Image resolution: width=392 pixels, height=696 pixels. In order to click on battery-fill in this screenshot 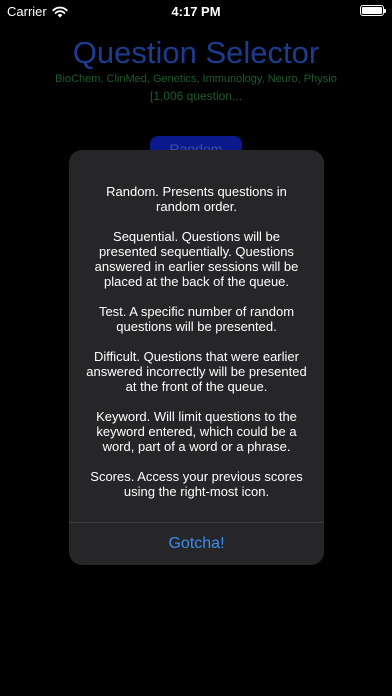, I will do `click(372, 10)`.